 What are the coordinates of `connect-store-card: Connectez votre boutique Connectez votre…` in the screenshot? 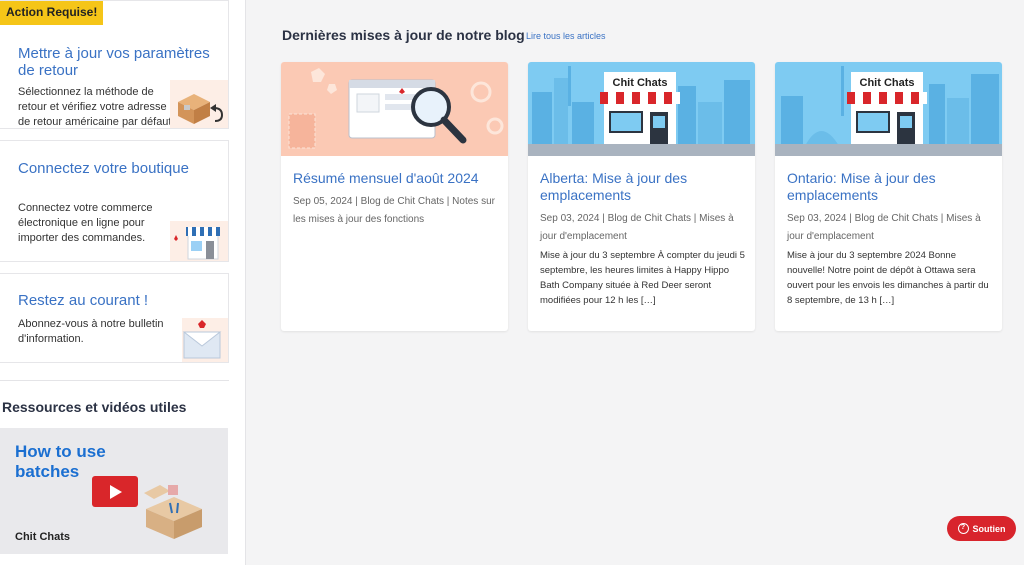 It's located at (114, 201).